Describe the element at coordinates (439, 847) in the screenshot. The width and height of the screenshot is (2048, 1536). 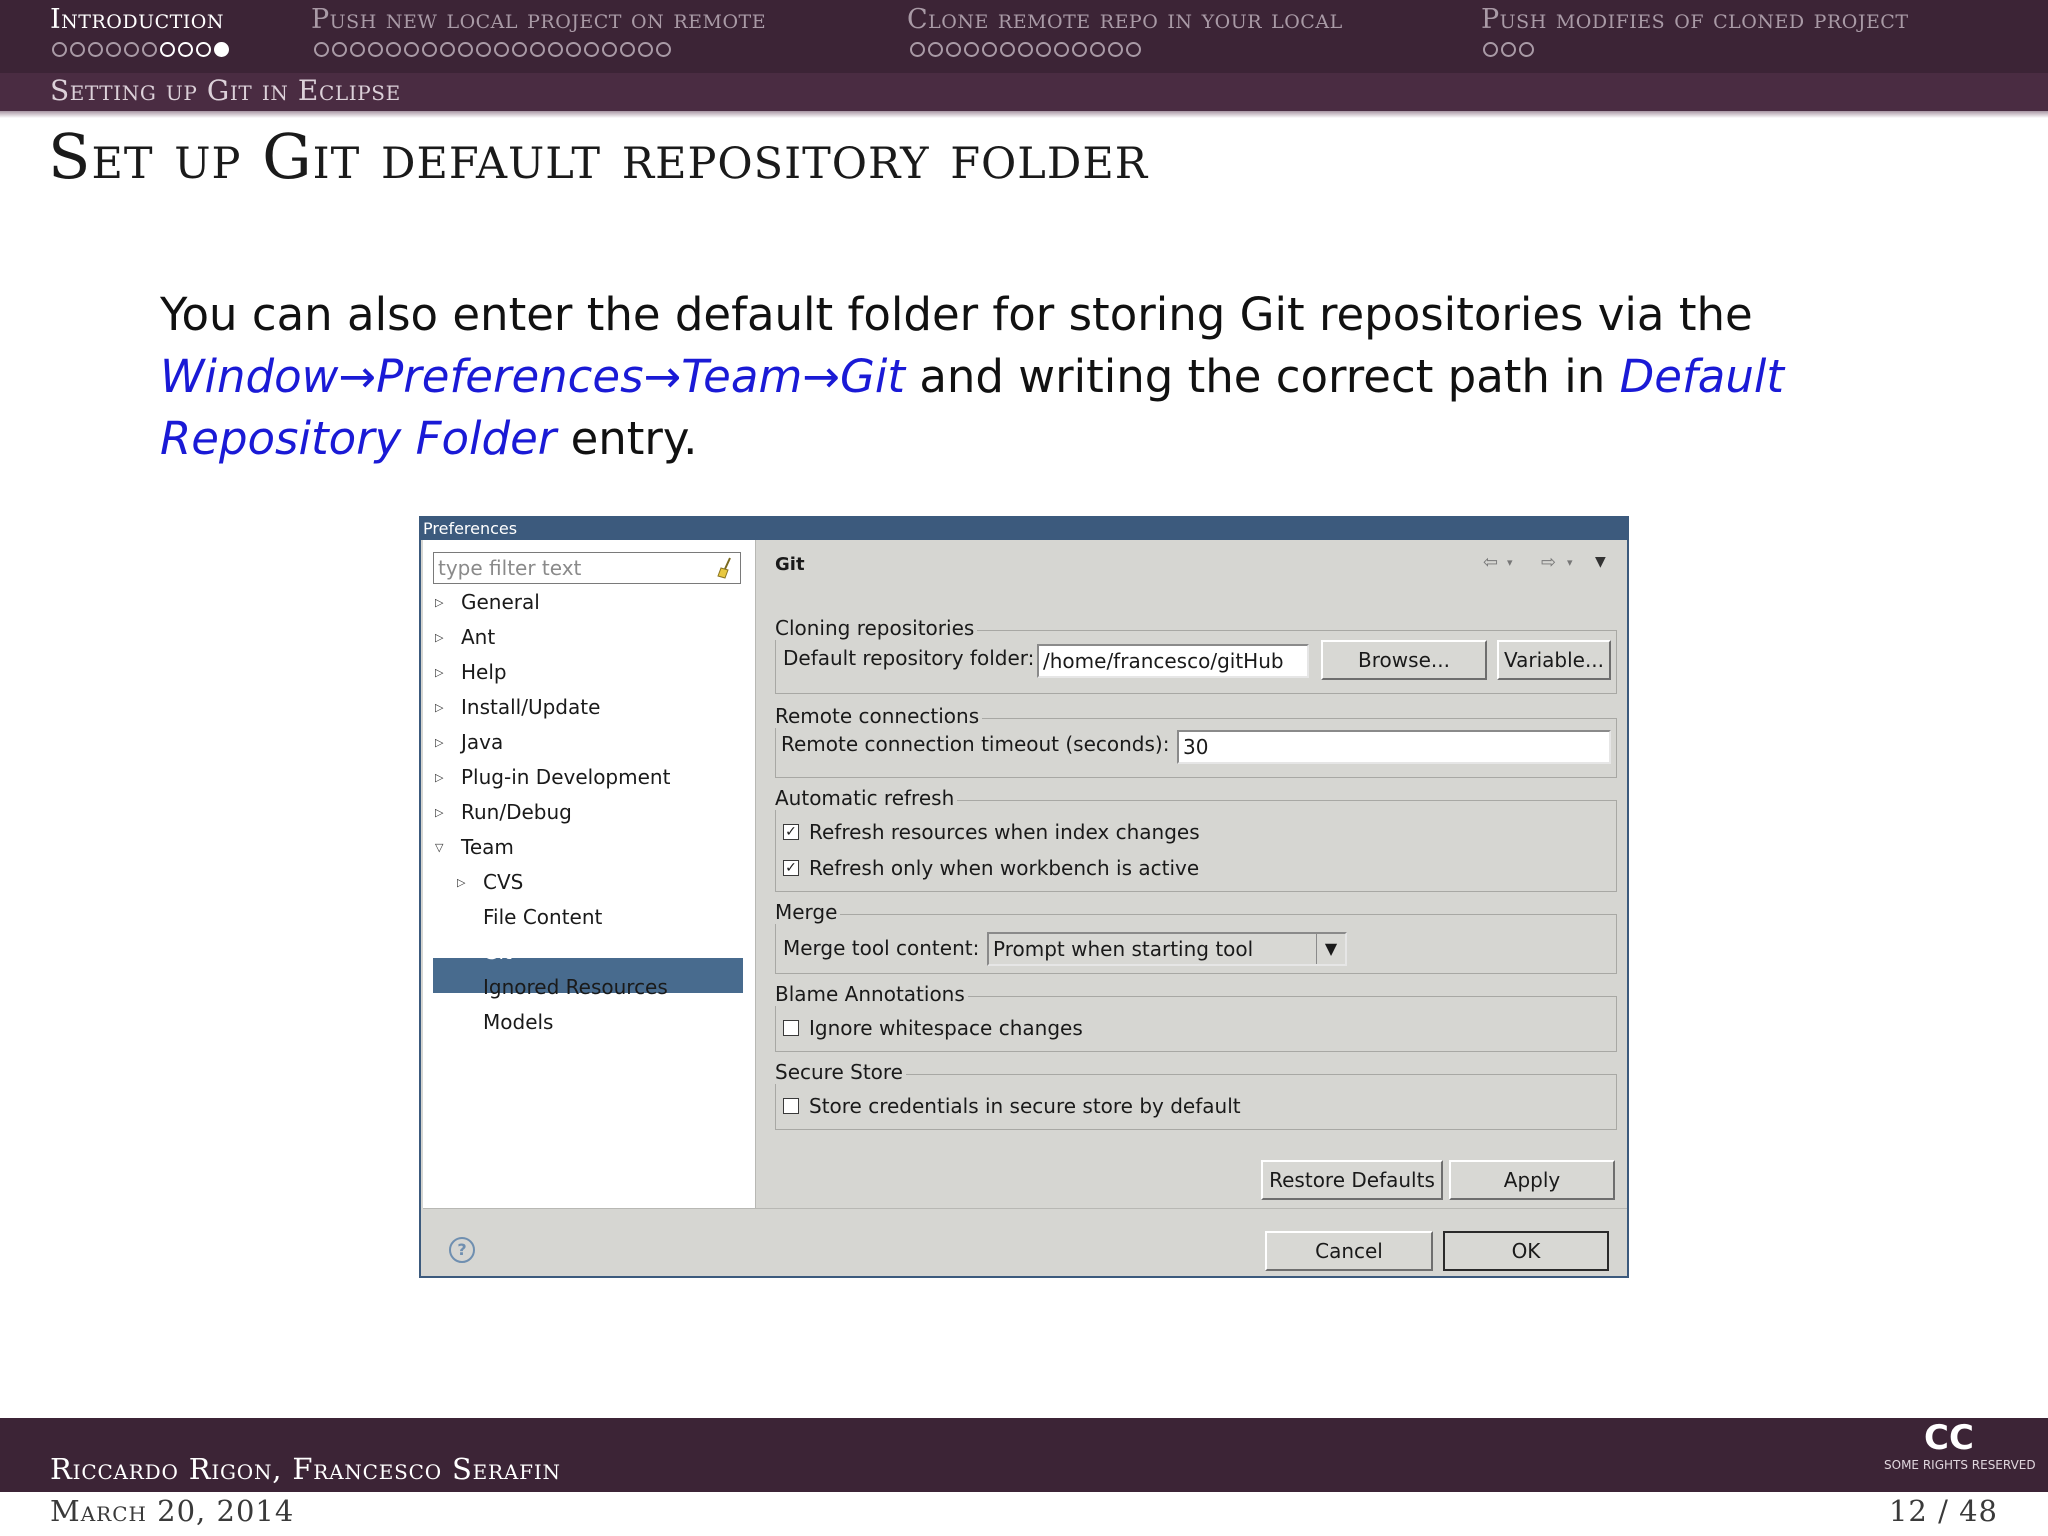
I see `tree-collapse-icon: ▽` at that location.